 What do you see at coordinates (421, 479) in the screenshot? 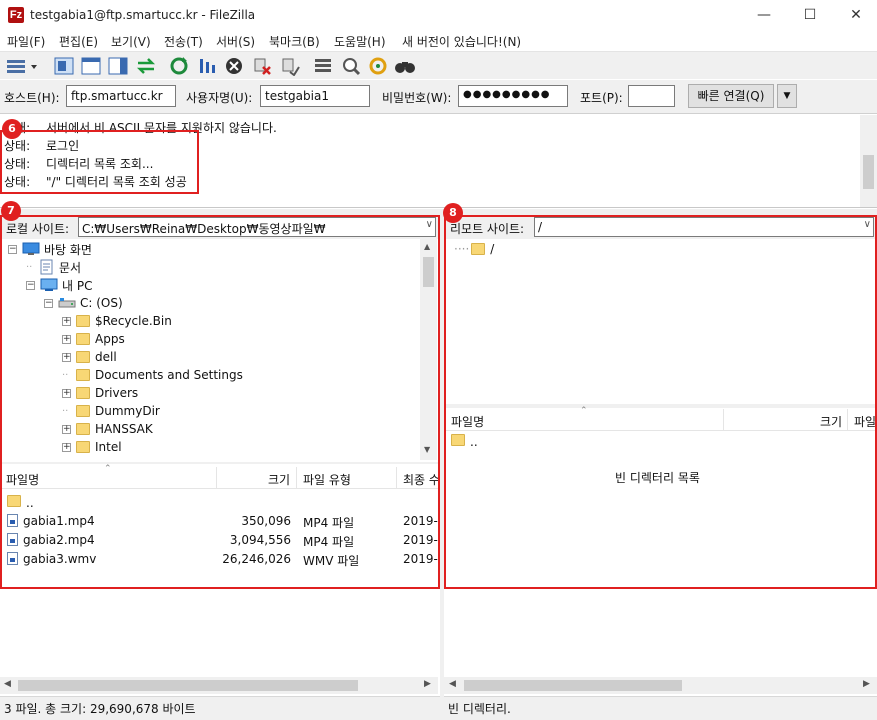
I see `column-modified: 최종 수` at bounding box center [421, 479].